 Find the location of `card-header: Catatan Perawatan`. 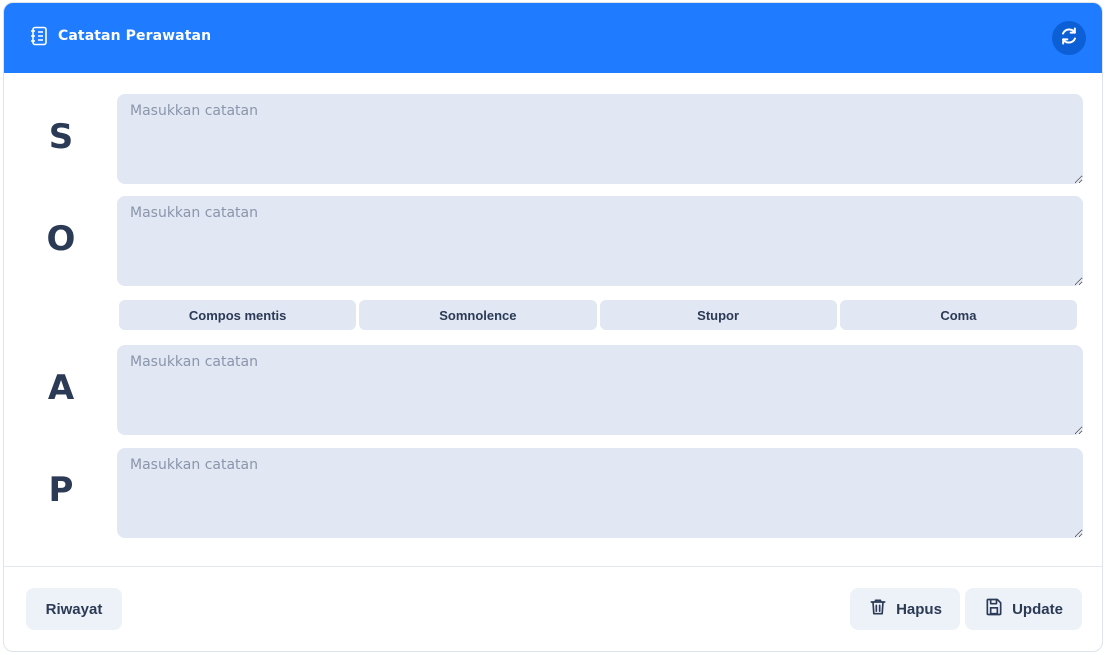

card-header: Catatan Perawatan is located at coordinates (553, 38).